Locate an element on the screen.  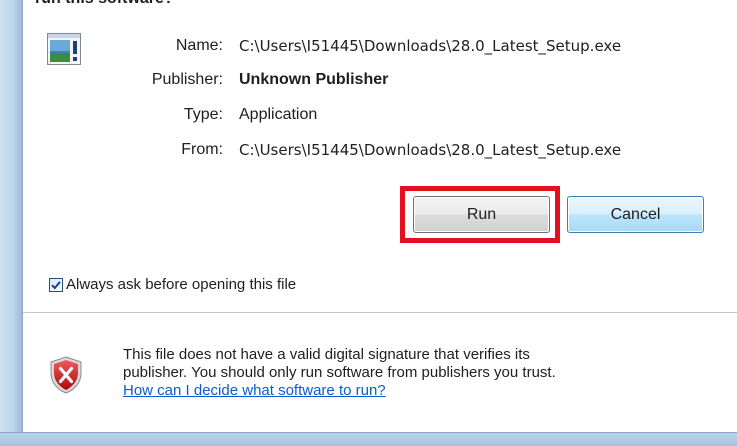
name-label: Name: is located at coordinates (199, 45).